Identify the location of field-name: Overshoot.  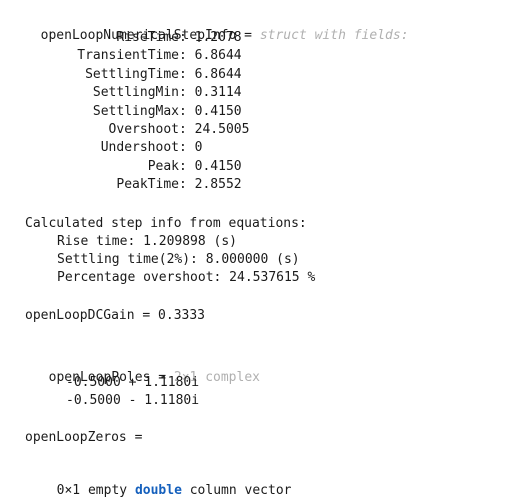
(143, 129).